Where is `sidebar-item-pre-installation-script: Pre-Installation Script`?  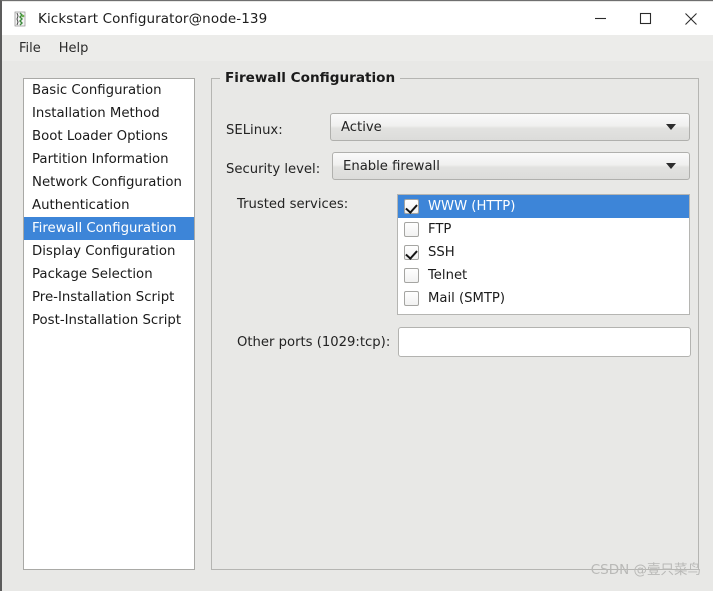 sidebar-item-pre-installation-script: Pre-Installation Script is located at coordinates (109, 297).